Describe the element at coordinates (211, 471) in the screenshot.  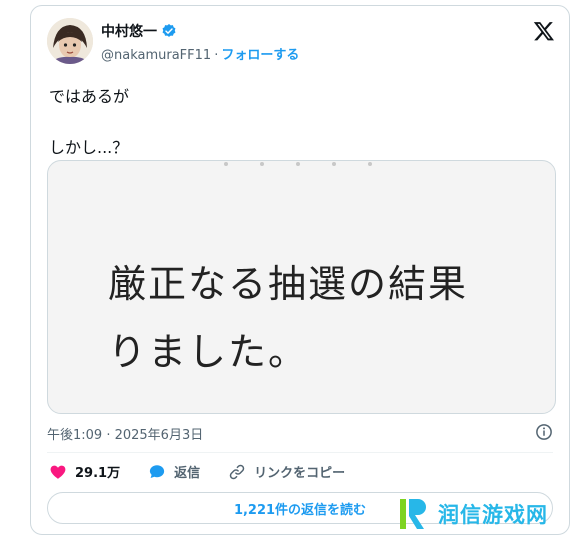
I see `action-bar: 29.1万 返信 リンクをコピー` at that location.